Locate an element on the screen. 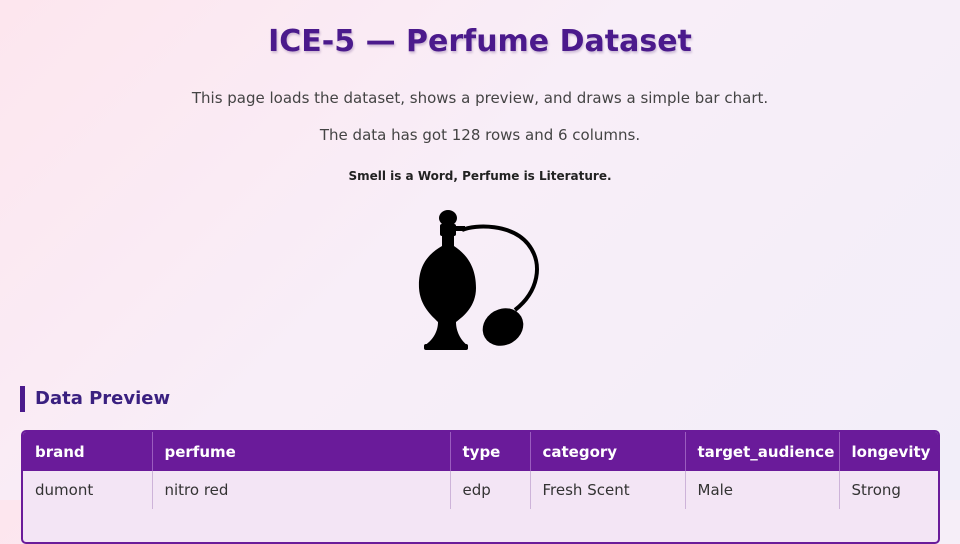 This screenshot has height=544, width=960. page-title: ICE-5 — Perfume Dataset is located at coordinates (480, 41).